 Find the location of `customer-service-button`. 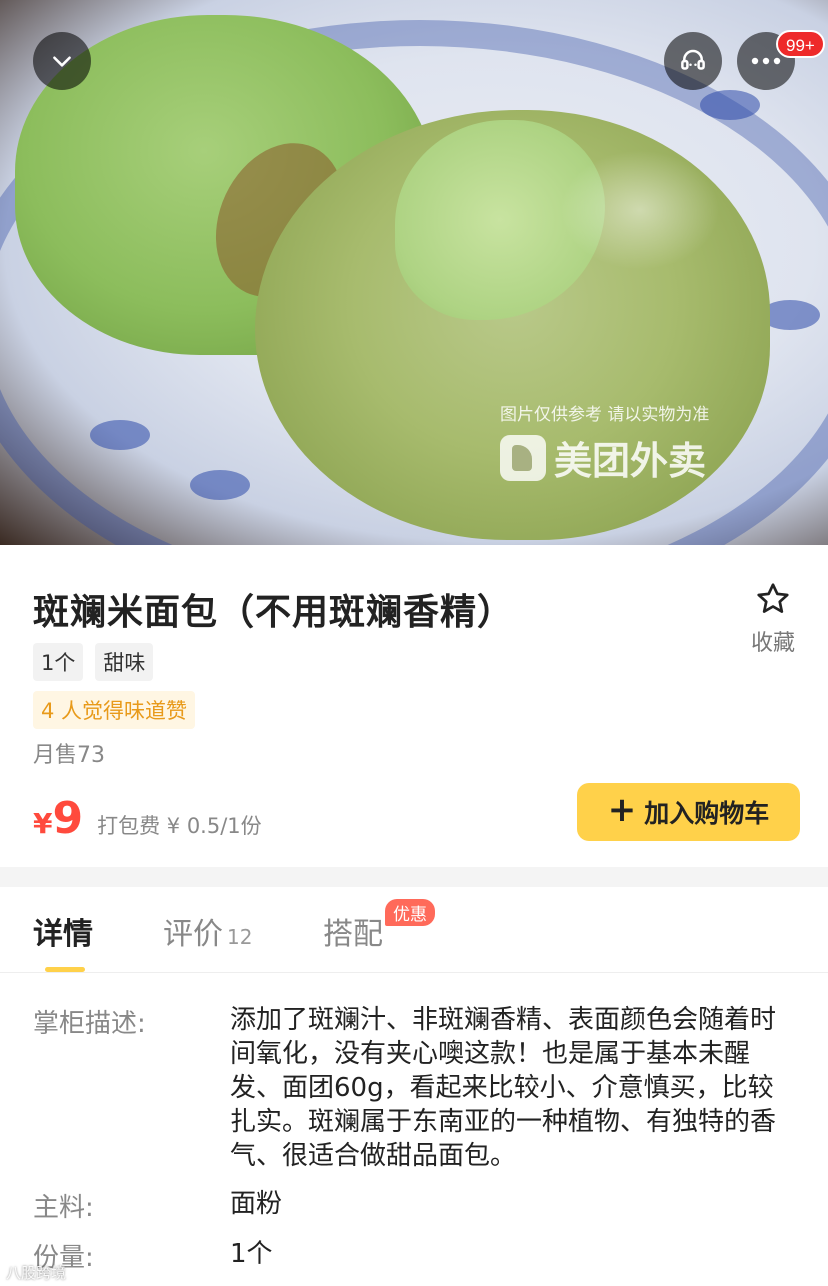

customer-service-button is located at coordinates (693, 61).